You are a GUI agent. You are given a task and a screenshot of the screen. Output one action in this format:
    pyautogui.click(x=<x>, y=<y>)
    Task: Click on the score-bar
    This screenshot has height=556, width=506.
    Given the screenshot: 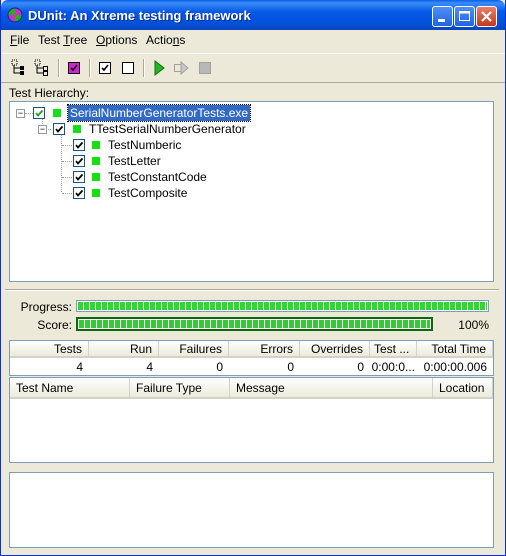 What is the action you would take?
    pyautogui.click(x=254, y=324)
    